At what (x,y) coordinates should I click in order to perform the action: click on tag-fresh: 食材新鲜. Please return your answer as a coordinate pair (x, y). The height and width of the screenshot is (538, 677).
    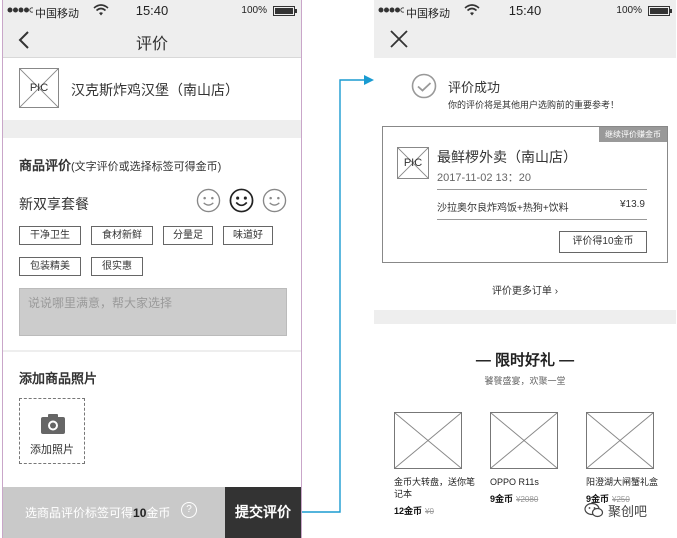
    Looking at the image, I should click on (122, 235).